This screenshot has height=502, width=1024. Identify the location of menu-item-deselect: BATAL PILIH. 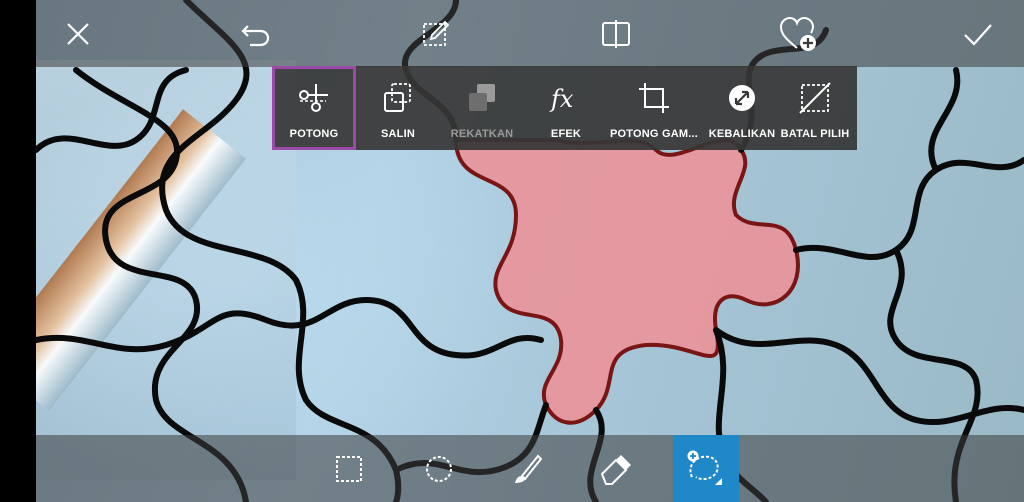
(815, 108).